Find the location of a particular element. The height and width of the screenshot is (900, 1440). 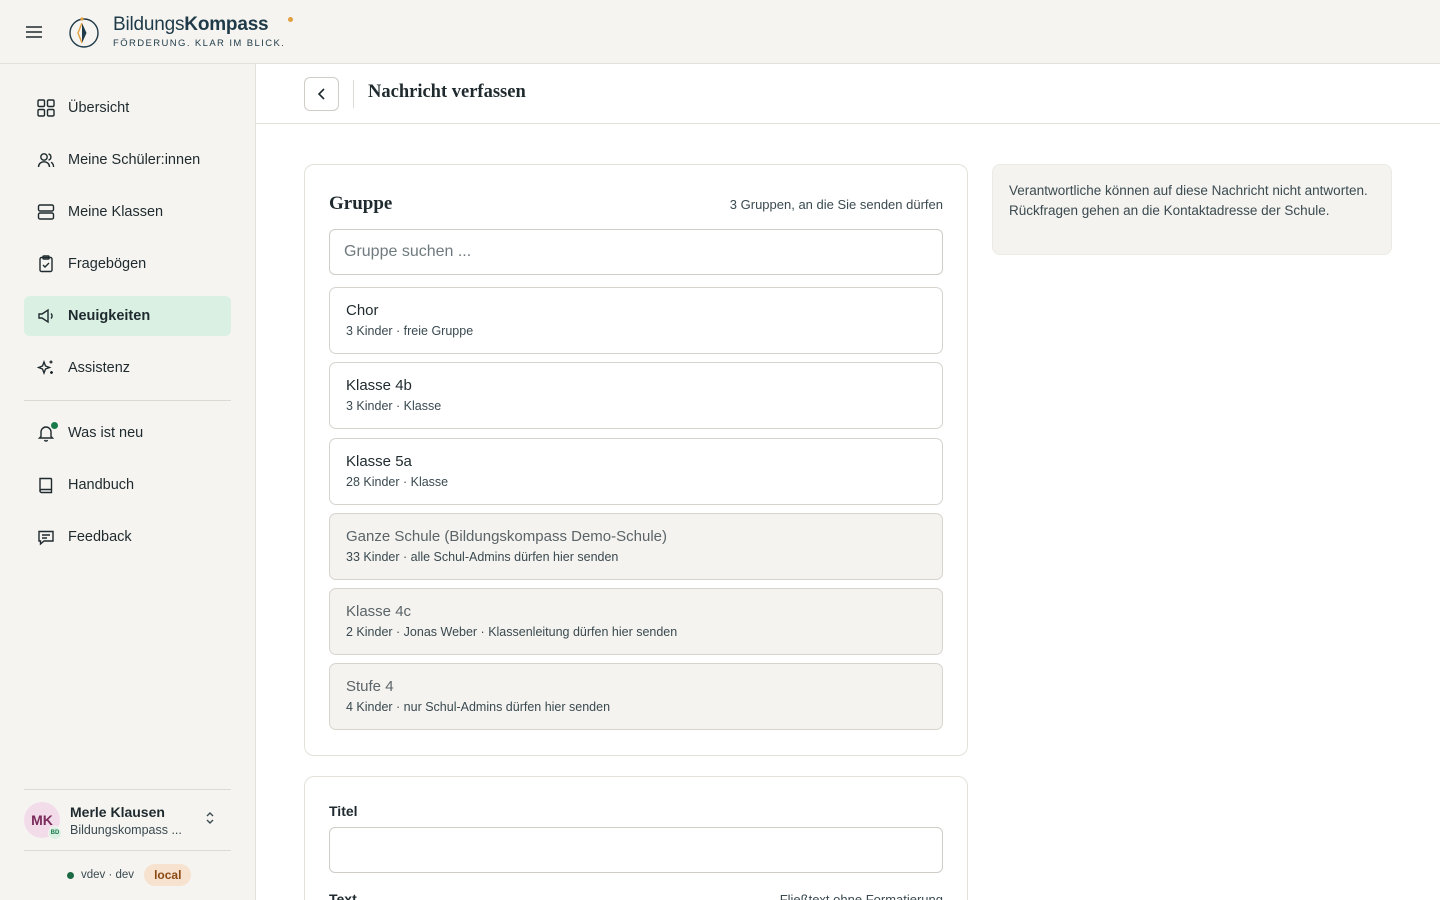

brand-name: BildungsKompass is located at coordinates (203, 24).